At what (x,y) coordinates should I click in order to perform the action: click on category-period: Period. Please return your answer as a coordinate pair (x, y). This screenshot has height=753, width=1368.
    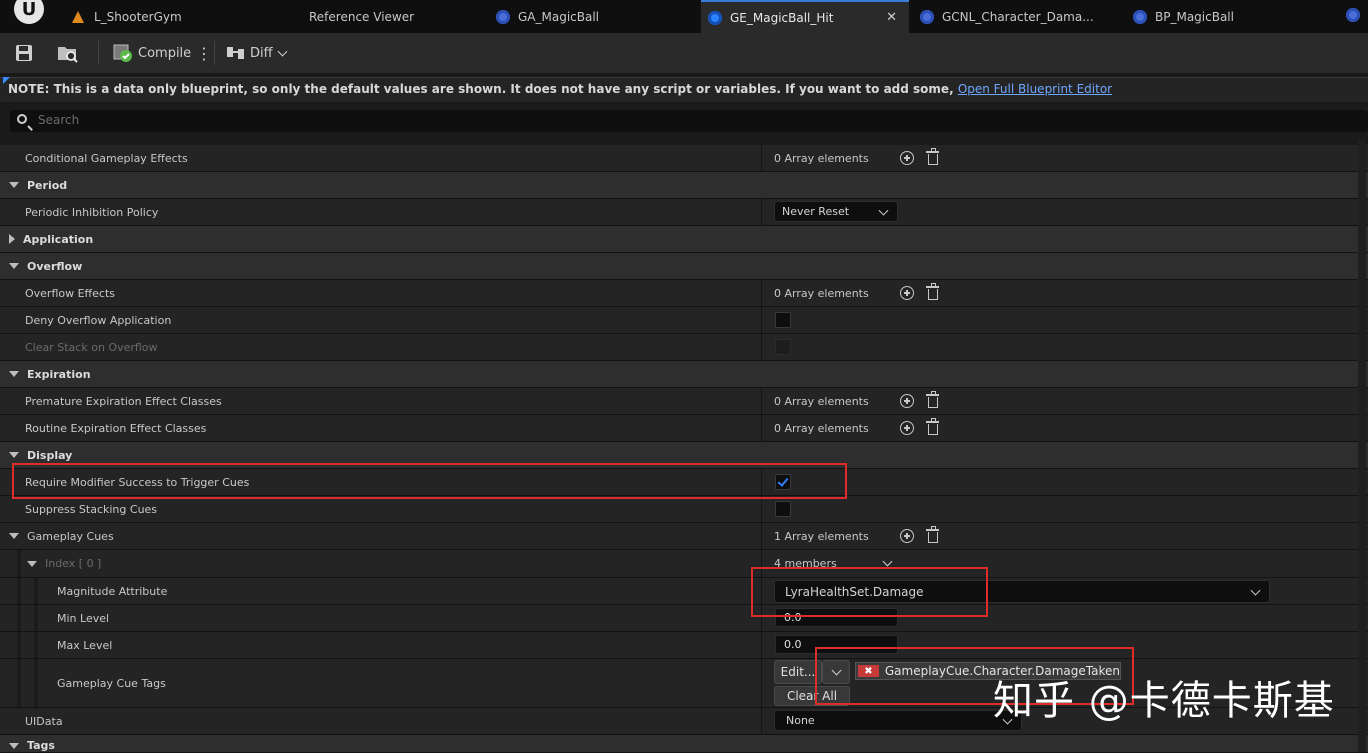
    Looking at the image, I should click on (684, 185).